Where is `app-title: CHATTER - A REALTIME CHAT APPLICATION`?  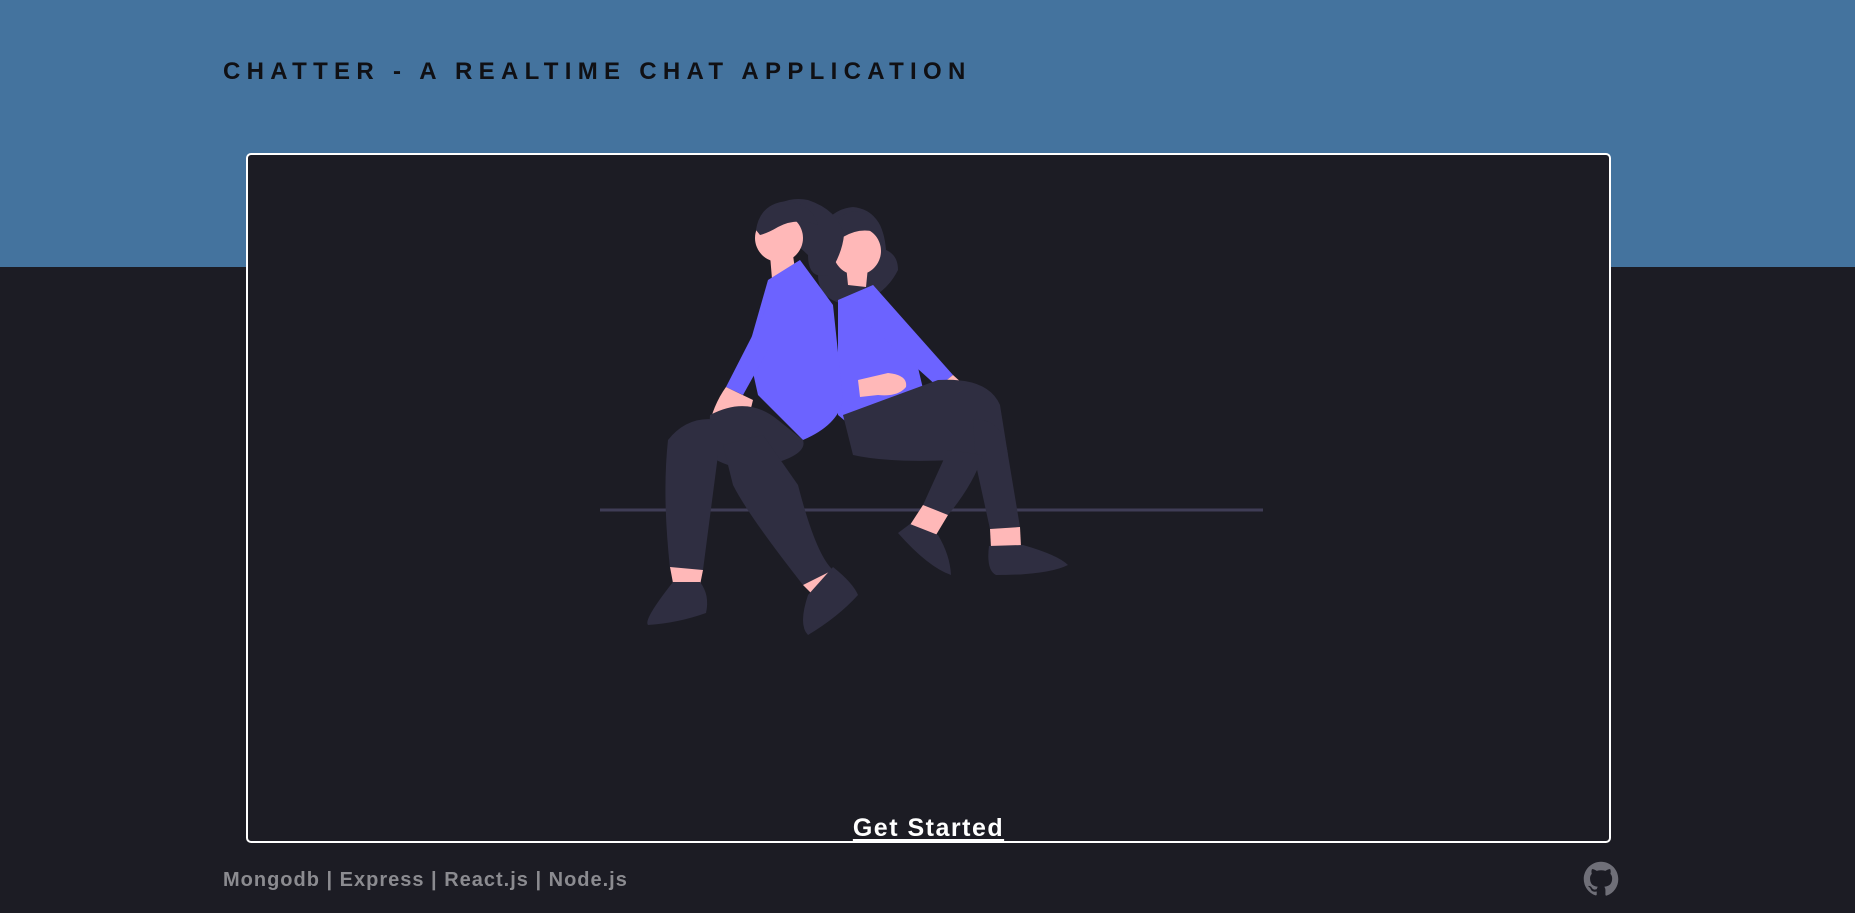
app-title: CHATTER - A REALTIME CHAT APPLICATION is located at coordinates (597, 71).